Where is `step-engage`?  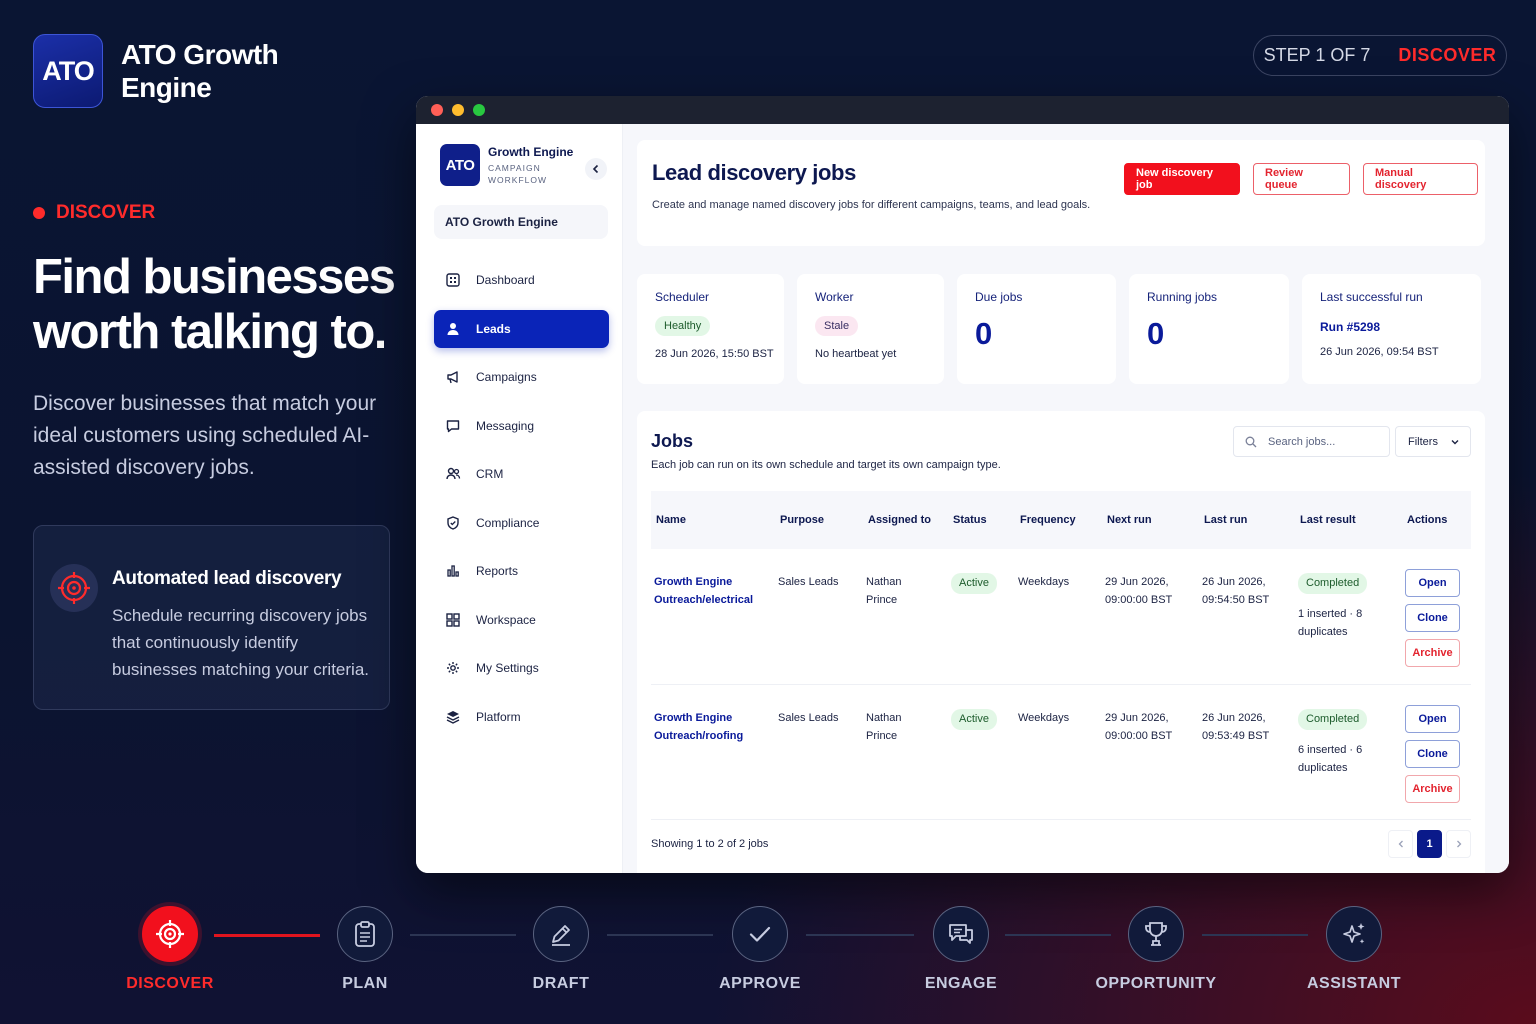 step-engage is located at coordinates (961, 934).